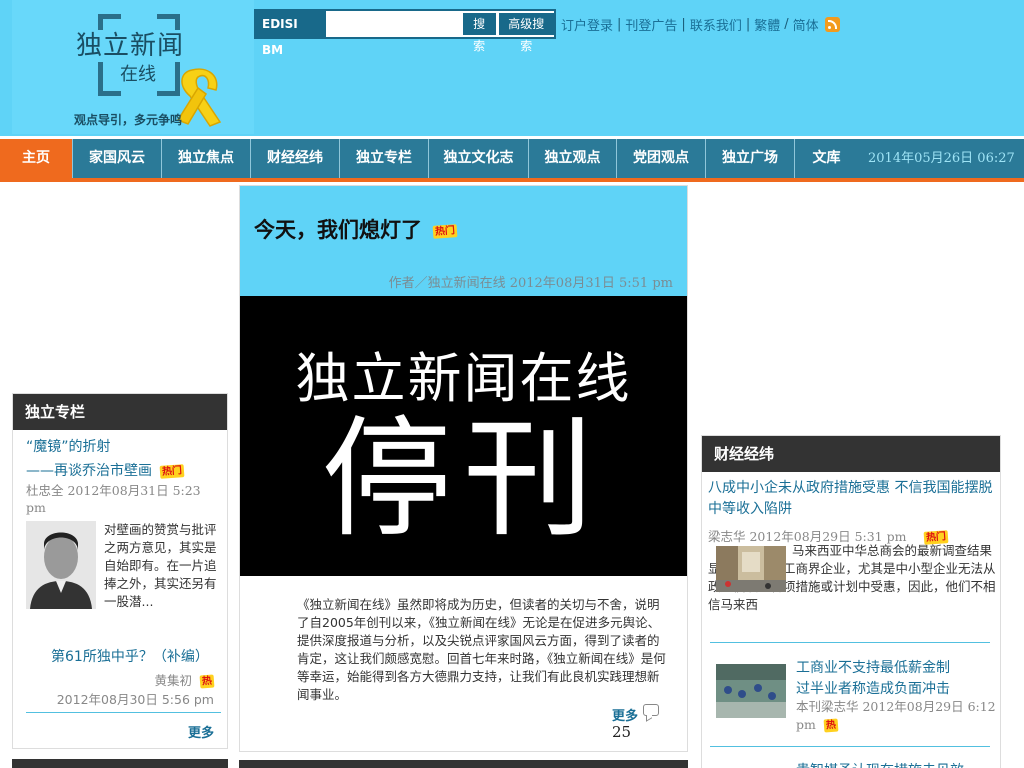 The image size is (1024, 768). Describe the element at coordinates (135, 699) in the screenshot. I see `column-article-2-date: 2012年08月30日 5:56 pm` at that location.